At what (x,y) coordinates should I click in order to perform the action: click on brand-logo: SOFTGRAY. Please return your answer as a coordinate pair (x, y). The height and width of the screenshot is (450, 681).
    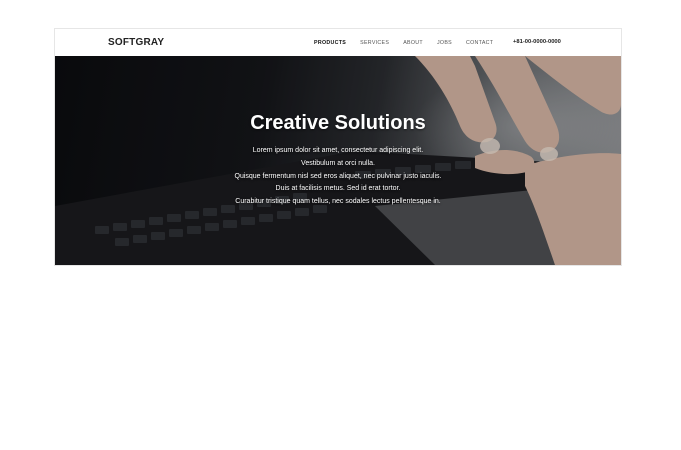
    Looking at the image, I should click on (136, 42).